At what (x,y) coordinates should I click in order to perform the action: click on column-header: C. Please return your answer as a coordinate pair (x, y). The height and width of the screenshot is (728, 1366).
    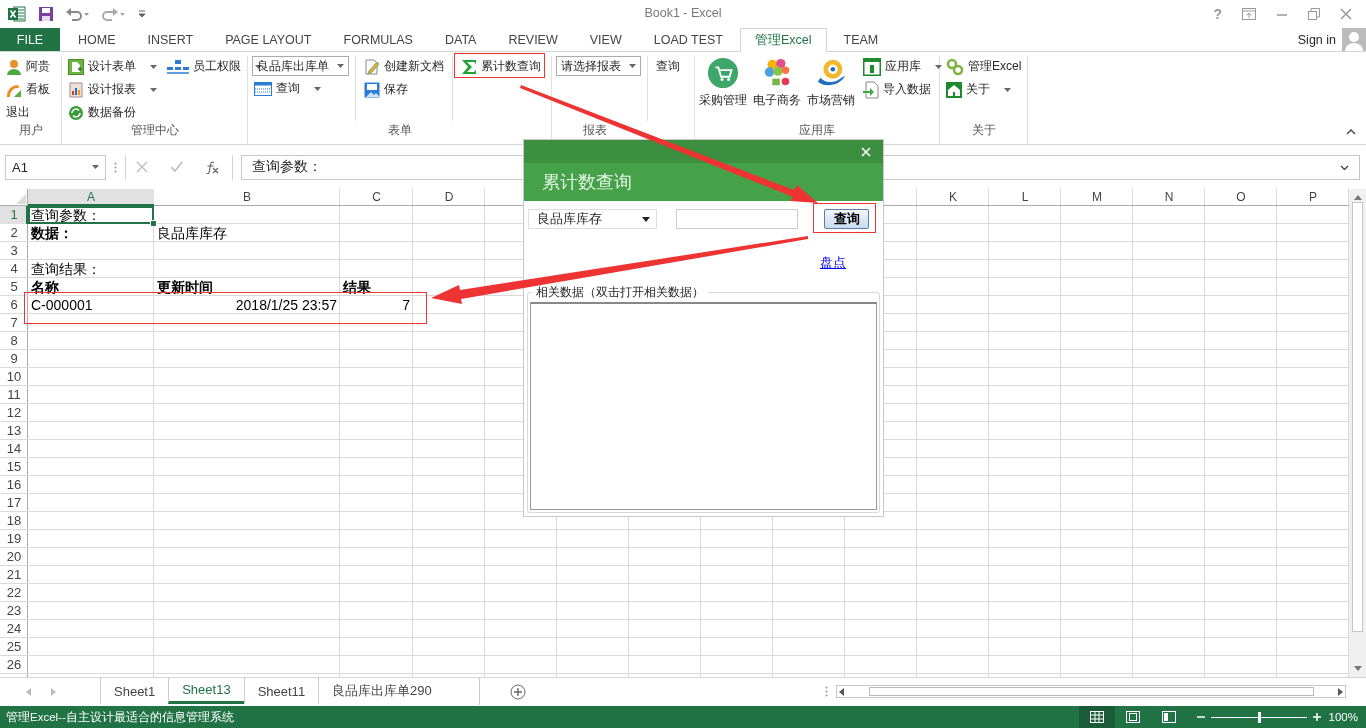
    Looking at the image, I should click on (376, 197).